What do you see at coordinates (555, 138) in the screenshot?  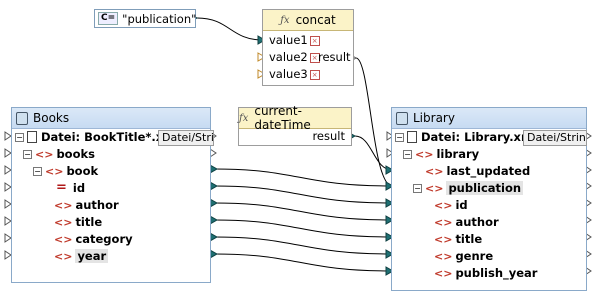 I see `library-file-type-button: Datei/Strinc` at bounding box center [555, 138].